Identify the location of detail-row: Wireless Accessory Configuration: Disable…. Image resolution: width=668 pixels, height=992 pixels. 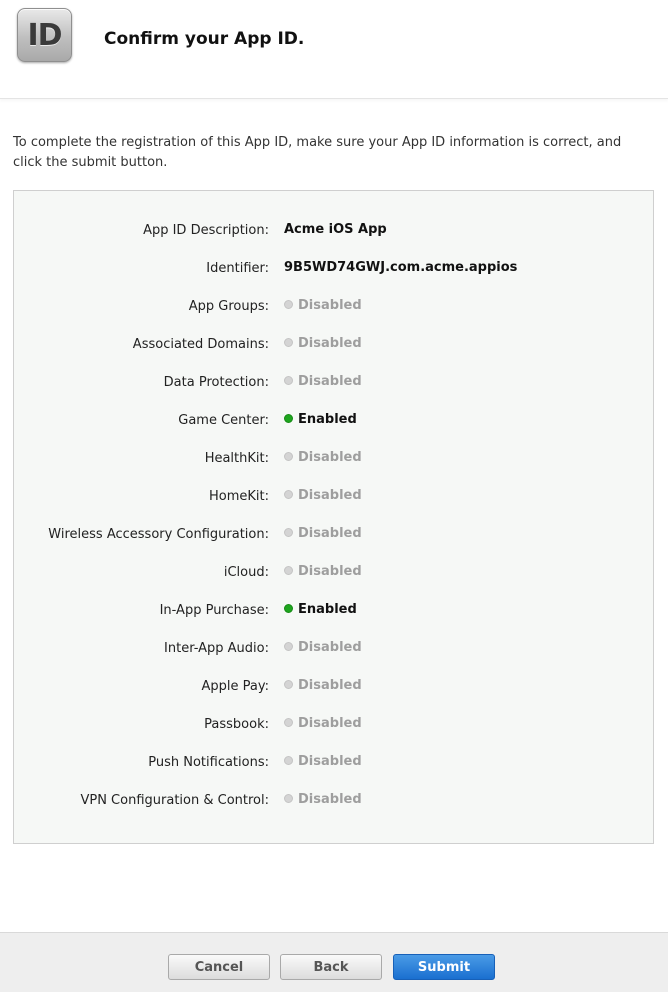
(333, 545).